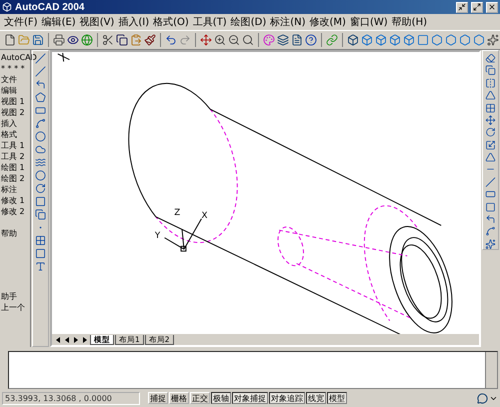 The width and height of the screenshot is (500, 407). Describe the element at coordinates (316, 398) in the screenshot. I see `status-toggle: 线宽` at that location.